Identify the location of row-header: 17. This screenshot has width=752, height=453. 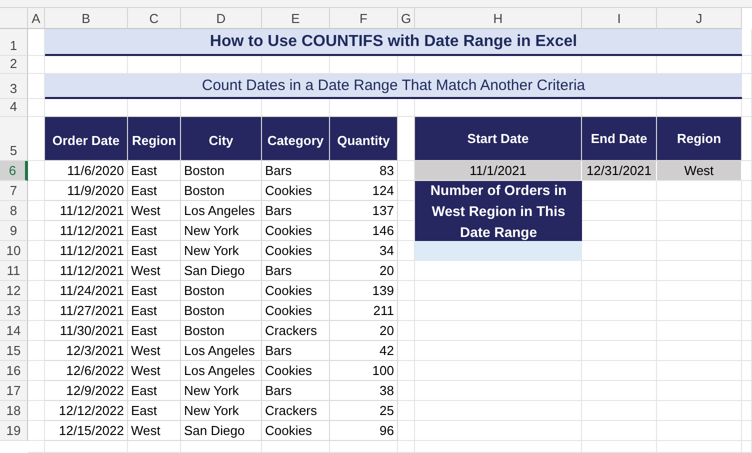
(14, 391).